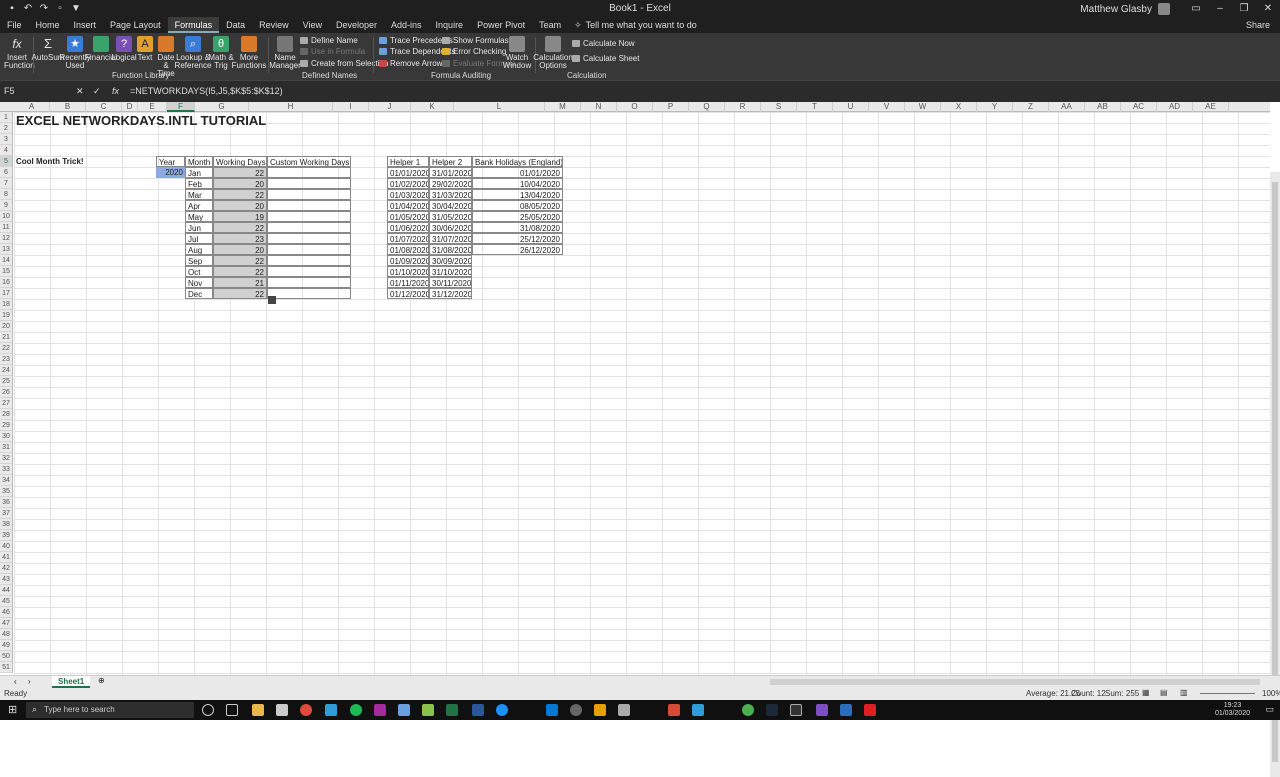 This screenshot has width=1280, height=777. I want to click on bank-holiday-cell: 25/12/2020, so click(517, 238).